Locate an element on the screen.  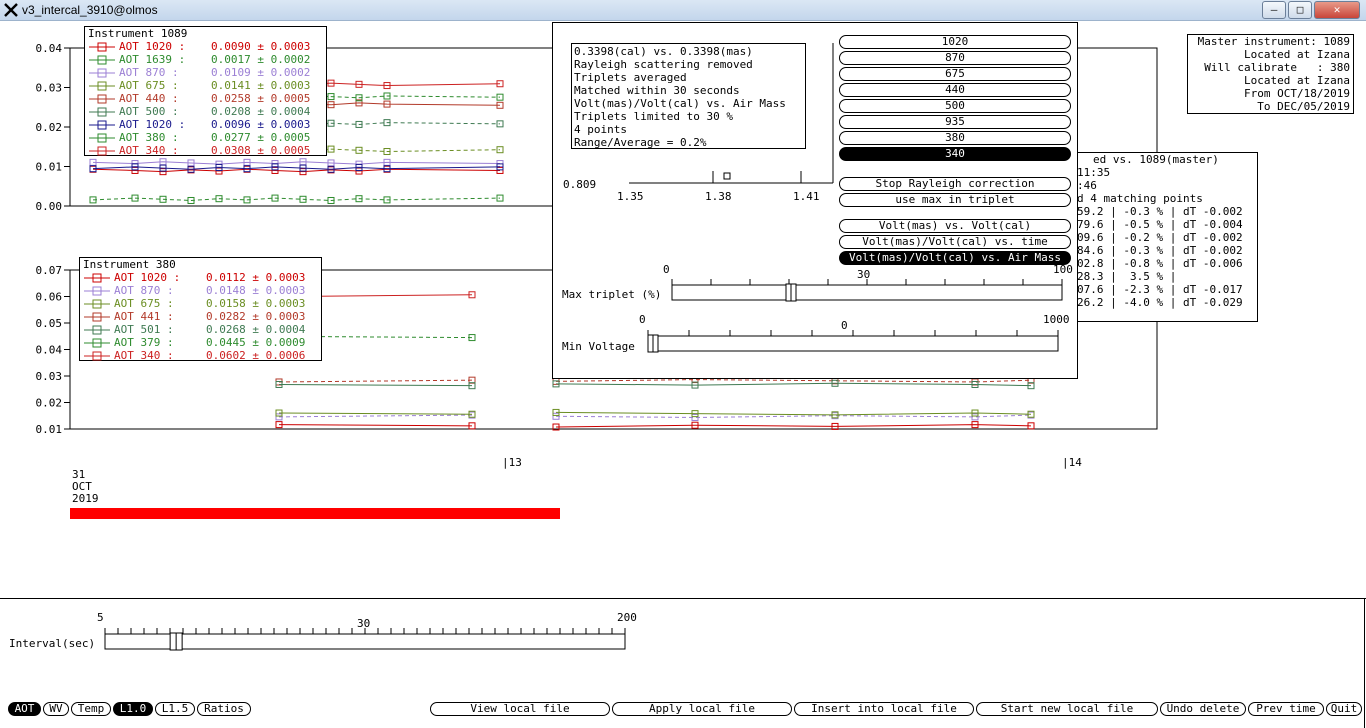
wavelength-button-935: 935 is located at coordinates (955, 122).